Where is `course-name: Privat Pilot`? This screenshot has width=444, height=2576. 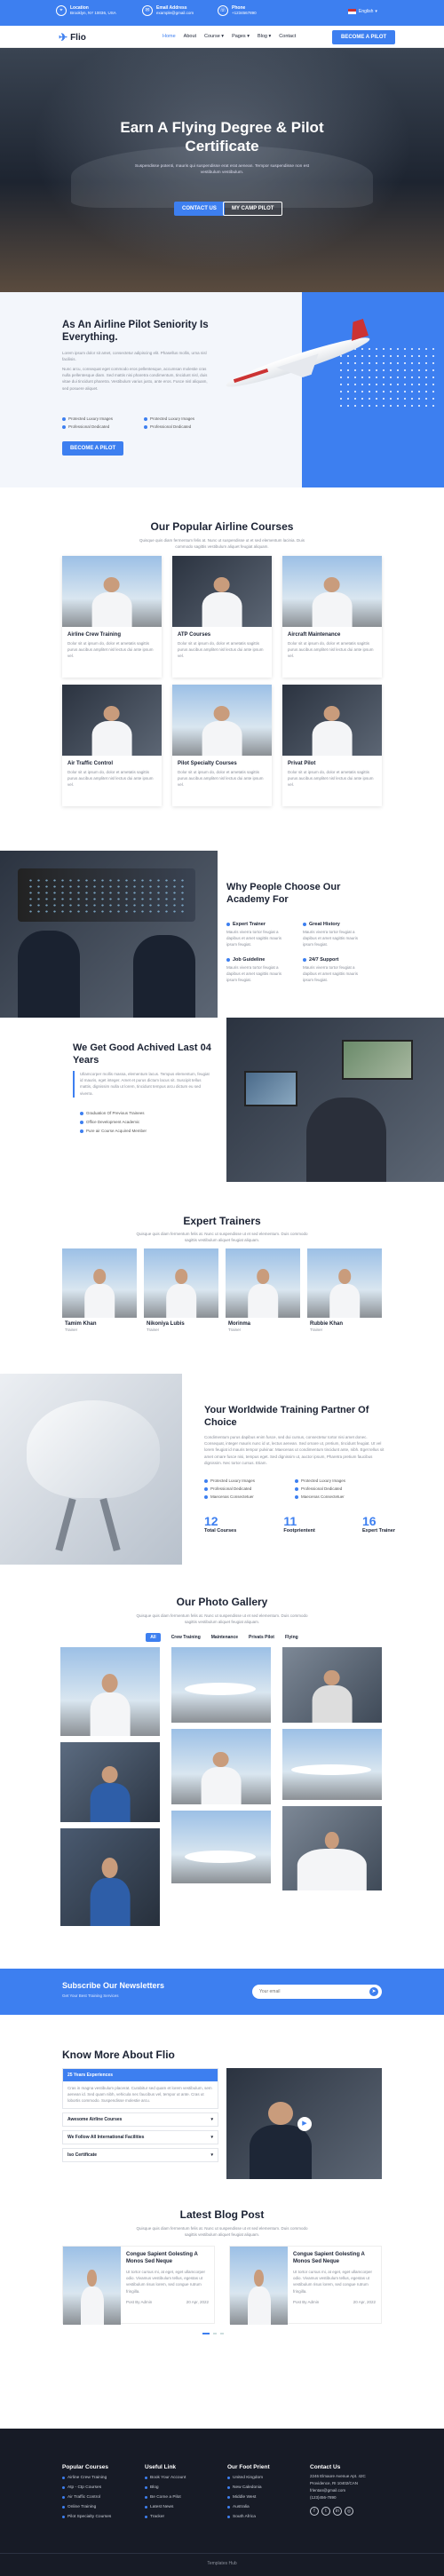 course-name: Privat Pilot is located at coordinates (332, 763).